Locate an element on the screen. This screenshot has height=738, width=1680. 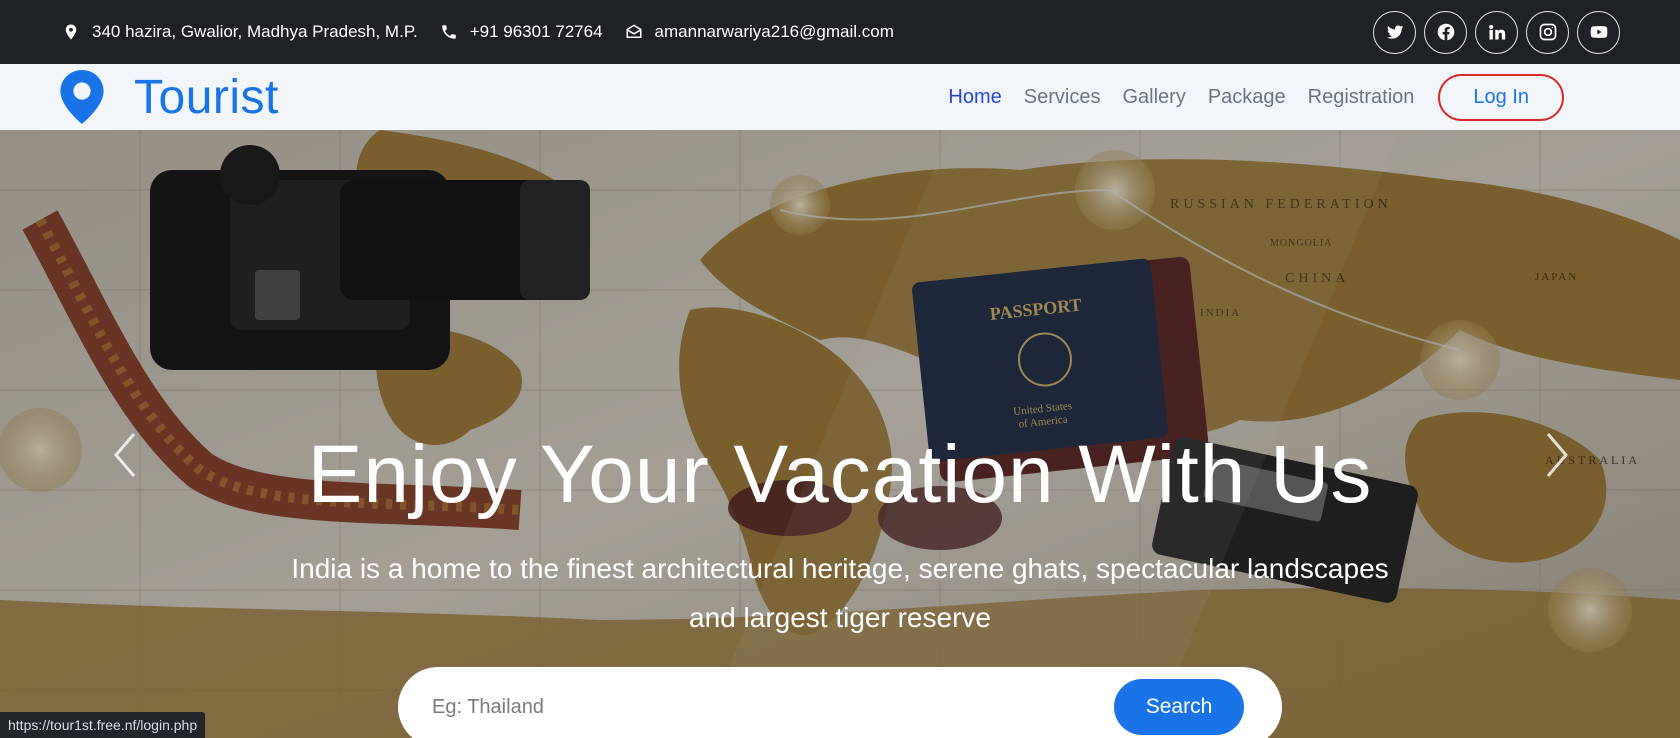
instagram-icon is located at coordinates (1547, 32).